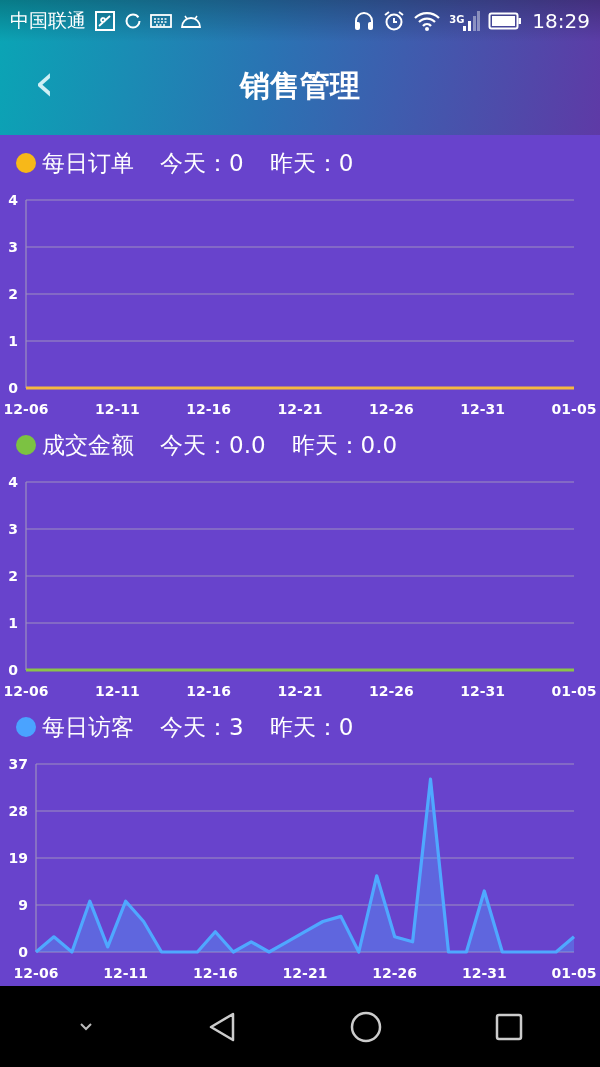  Describe the element at coordinates (344, 445) in the screenshot. I see `yesterday-count: 昨天：0.0` at that location.